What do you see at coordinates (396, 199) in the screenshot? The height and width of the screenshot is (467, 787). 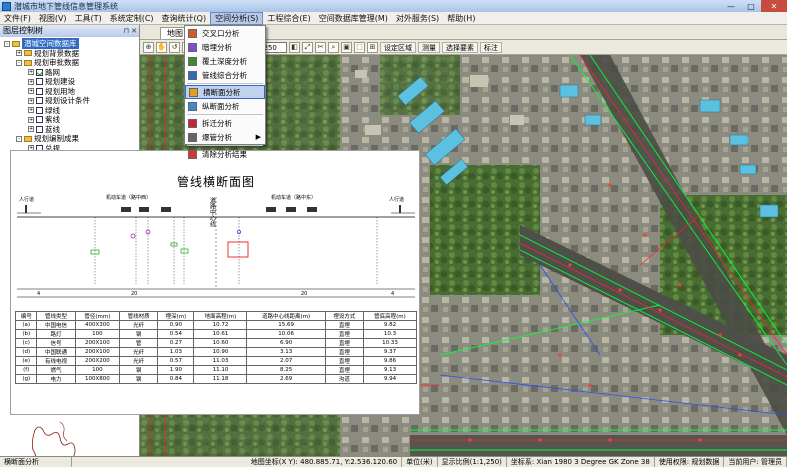 I see `label-right-sidewalk: 人行道` at bounding box center [396, 199].